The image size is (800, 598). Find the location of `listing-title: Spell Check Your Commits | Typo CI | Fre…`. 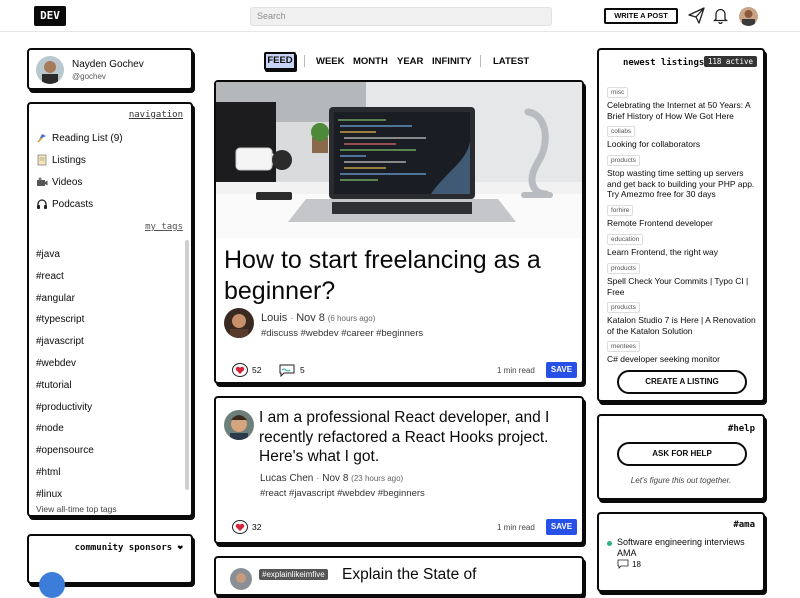

listing-title: Spell Check Your Commits | Typo CI | Fre… is located at coordinates (683, 286).